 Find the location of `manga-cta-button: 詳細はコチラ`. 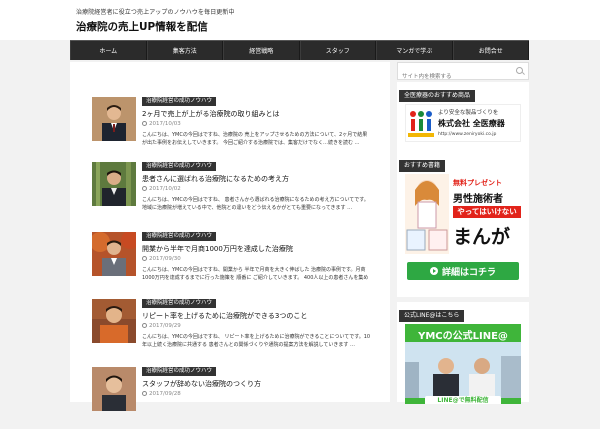

manga-cta-button: 詳細はコチラ is located at coordinates (463, 271).